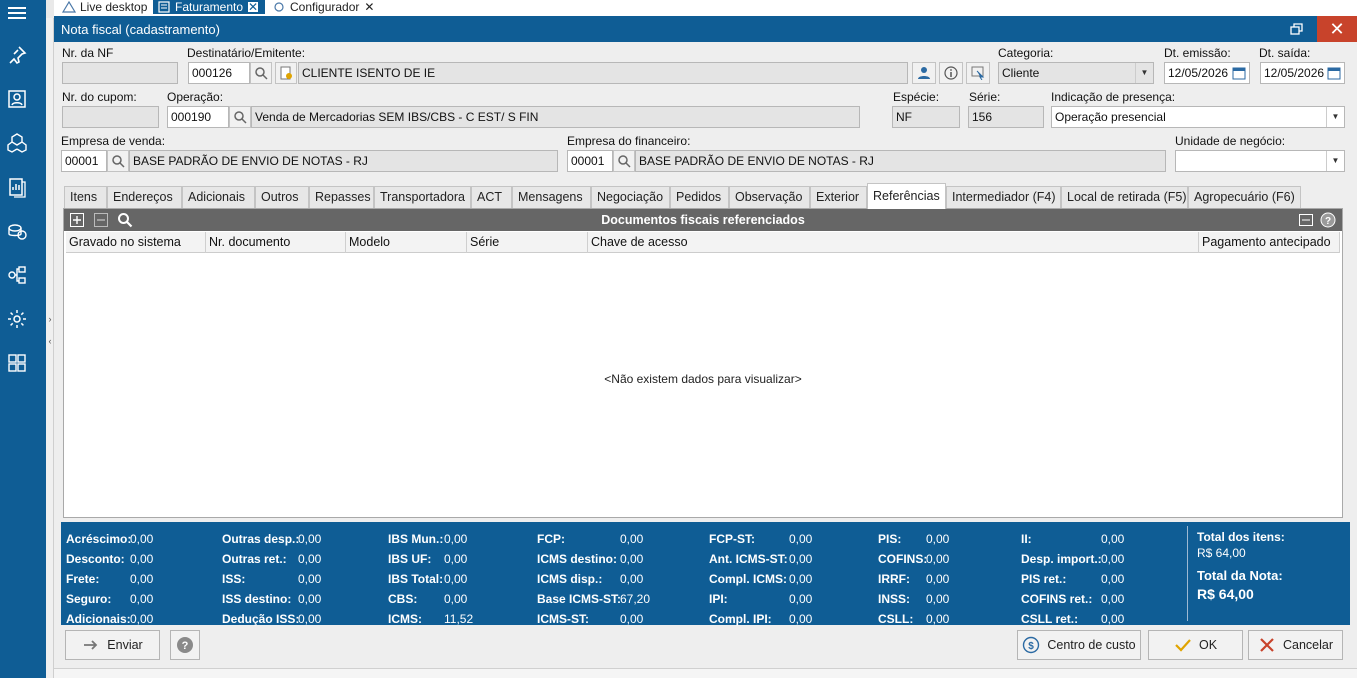  Describe the element at coordinates (703, 220) in the screenshot. I see `panel-toolbar: Documentos fiscais referenciados ?` at that location.